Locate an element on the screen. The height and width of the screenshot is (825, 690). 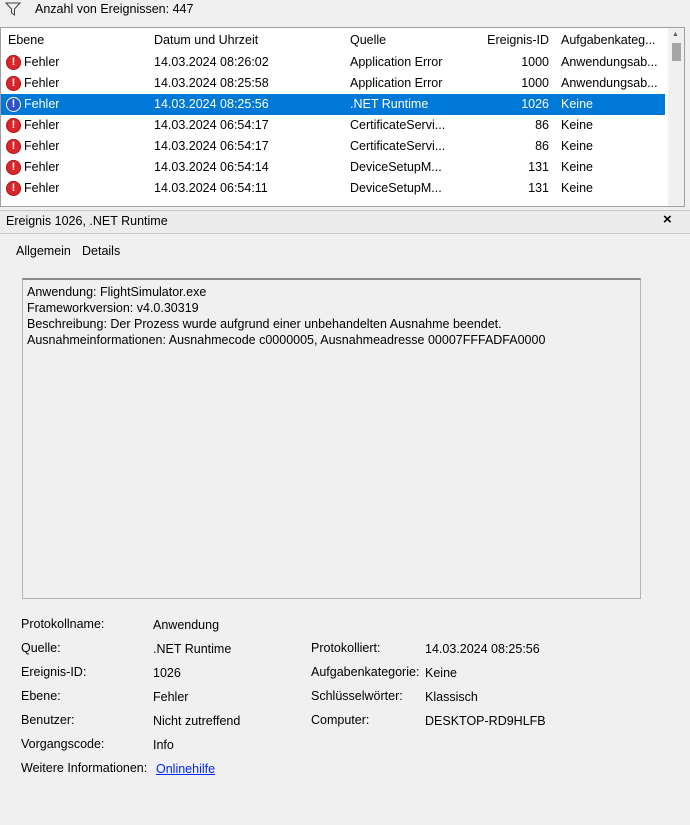
cell-date: 14.03.2024 06:54:14 is located at coordinates (211, 167).